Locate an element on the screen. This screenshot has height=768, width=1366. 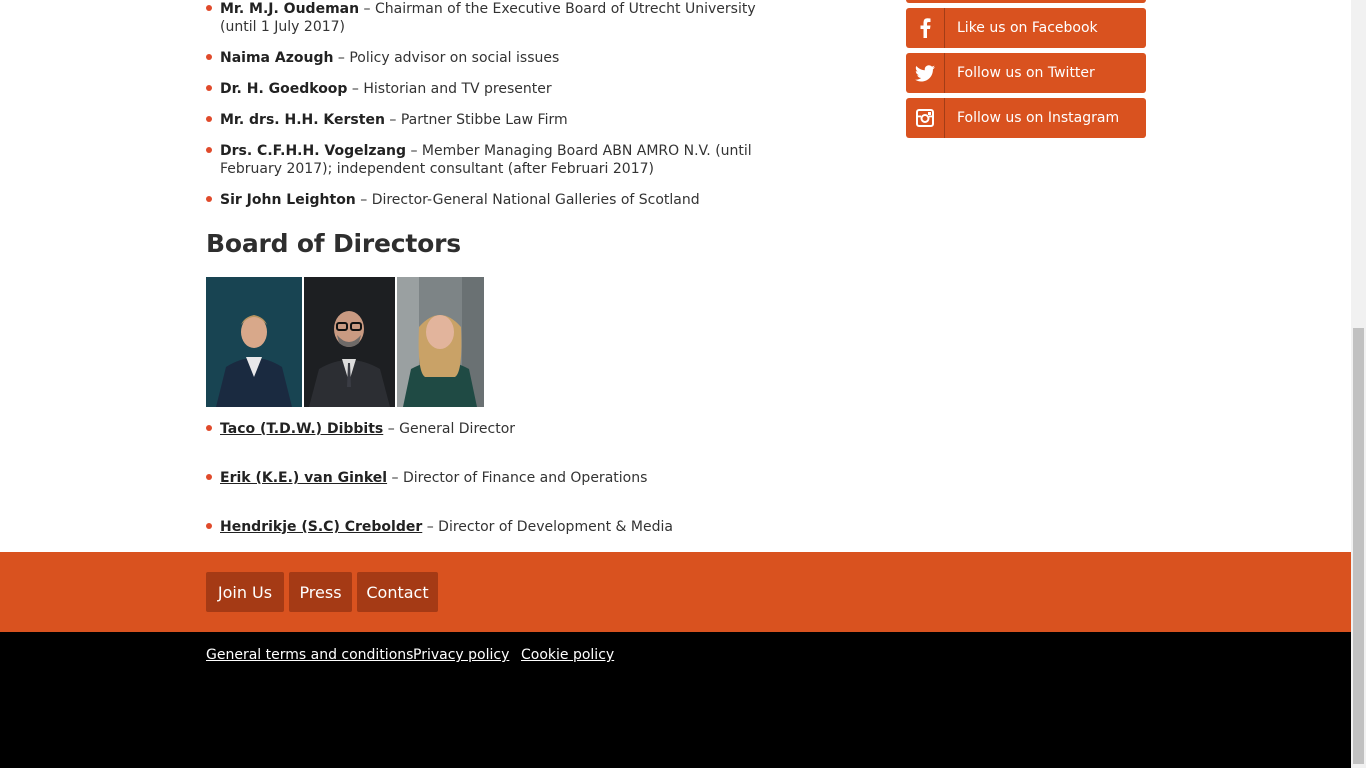
social-label: Follow us on Instagram is located at coordinates (1038, 118).